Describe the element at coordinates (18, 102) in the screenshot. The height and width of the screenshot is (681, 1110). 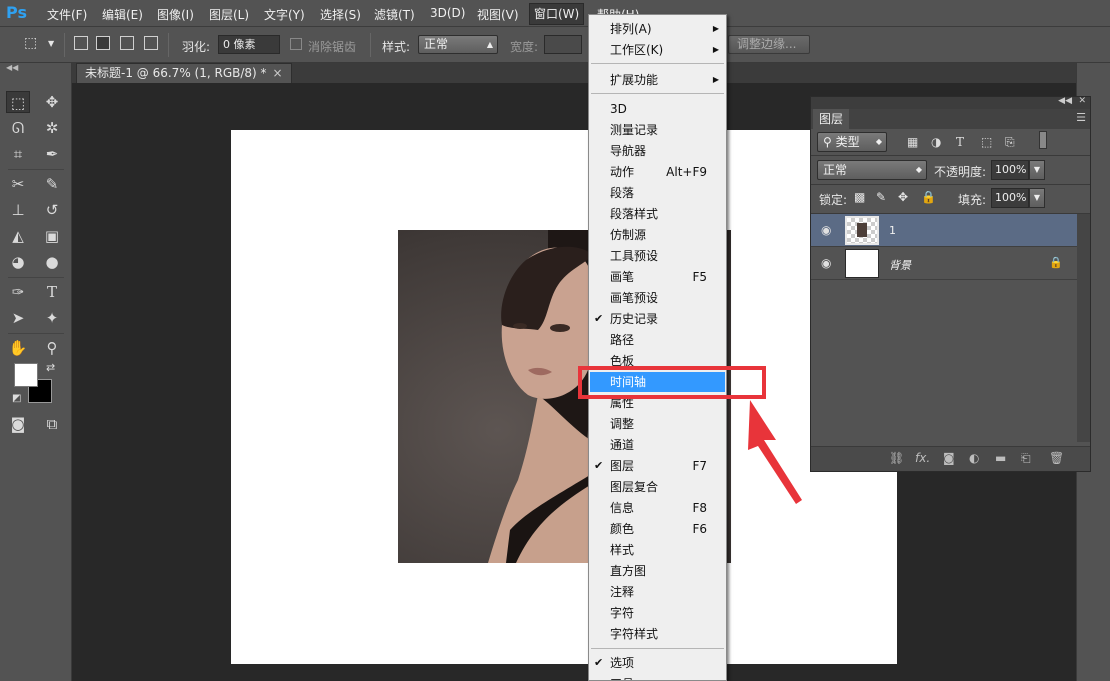
I see `rect-marquee-tool-icon: ⬚` at that location.